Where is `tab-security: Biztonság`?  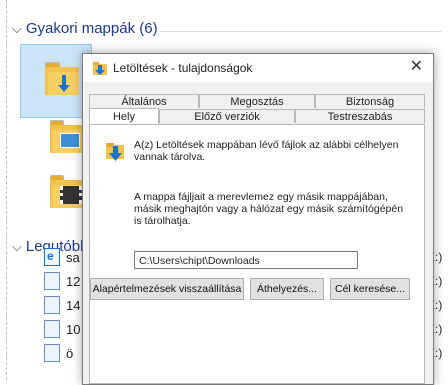
tab-security: Biztonság is located at coordinates (370, 101).